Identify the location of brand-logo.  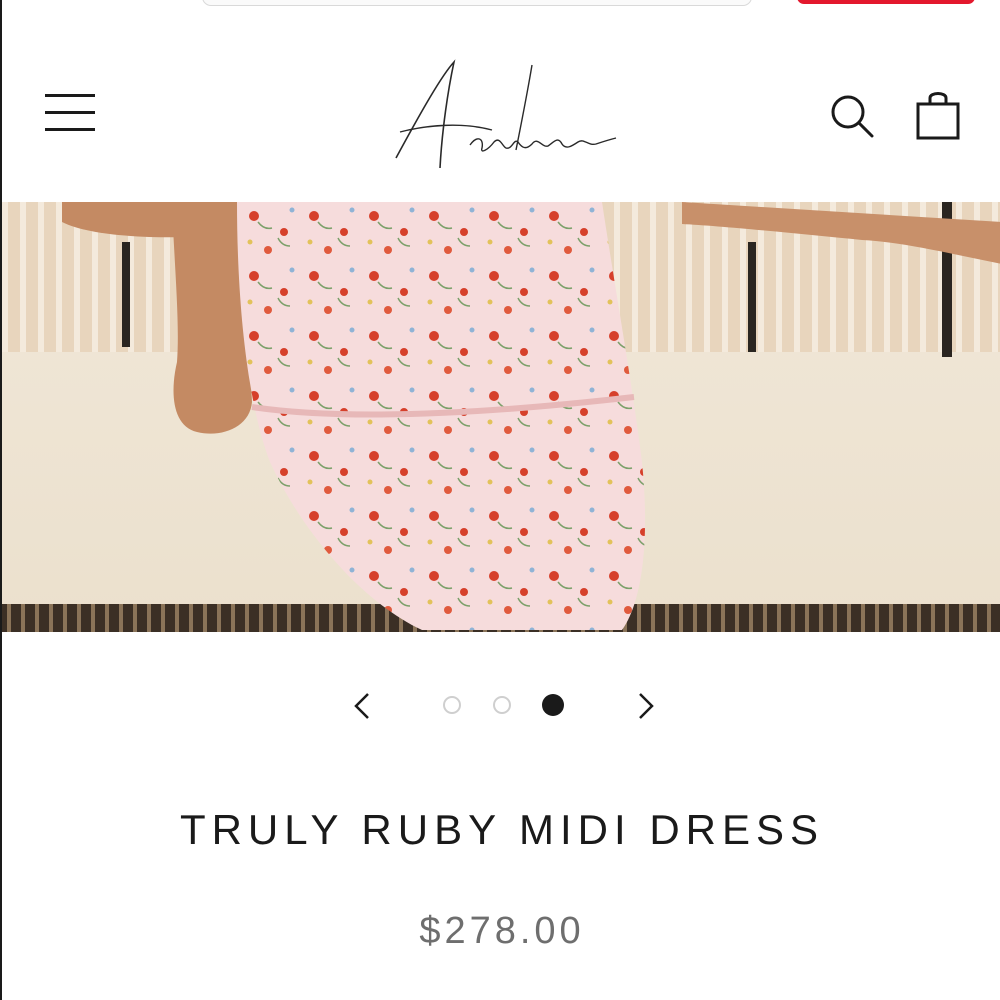
(502, 115).